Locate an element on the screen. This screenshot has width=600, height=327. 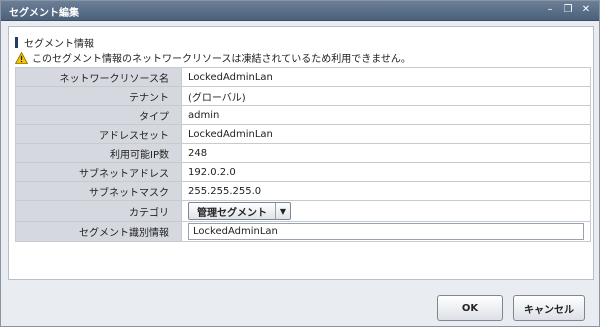
category-selected: 管理セグメント is located at coordinates (232, 213).